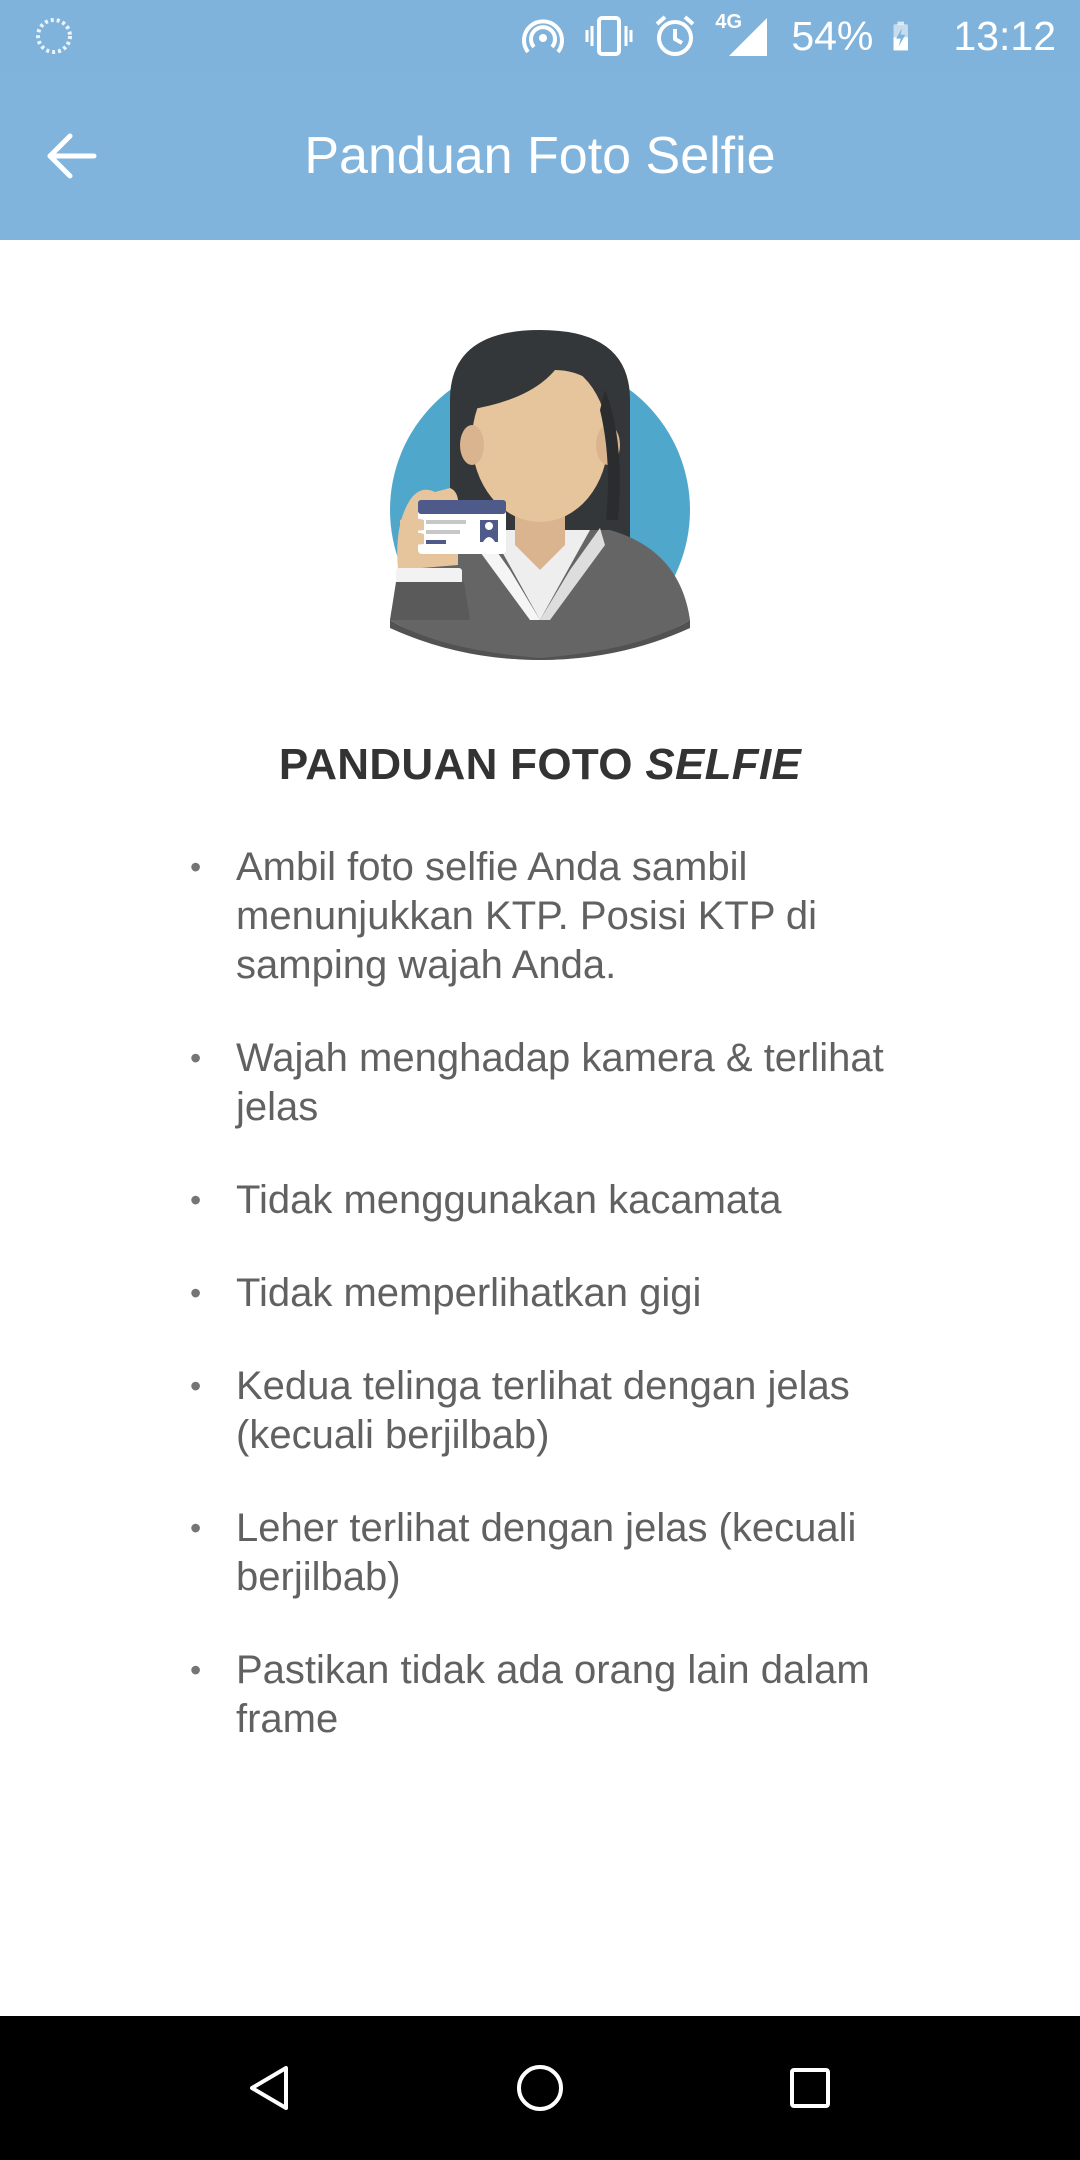 Image resolution: width=1080 pixels, height=2160 pixels. Describe the element at coordinates (729, 22) in the screenshot. I see `network-type: 4G` at that location.